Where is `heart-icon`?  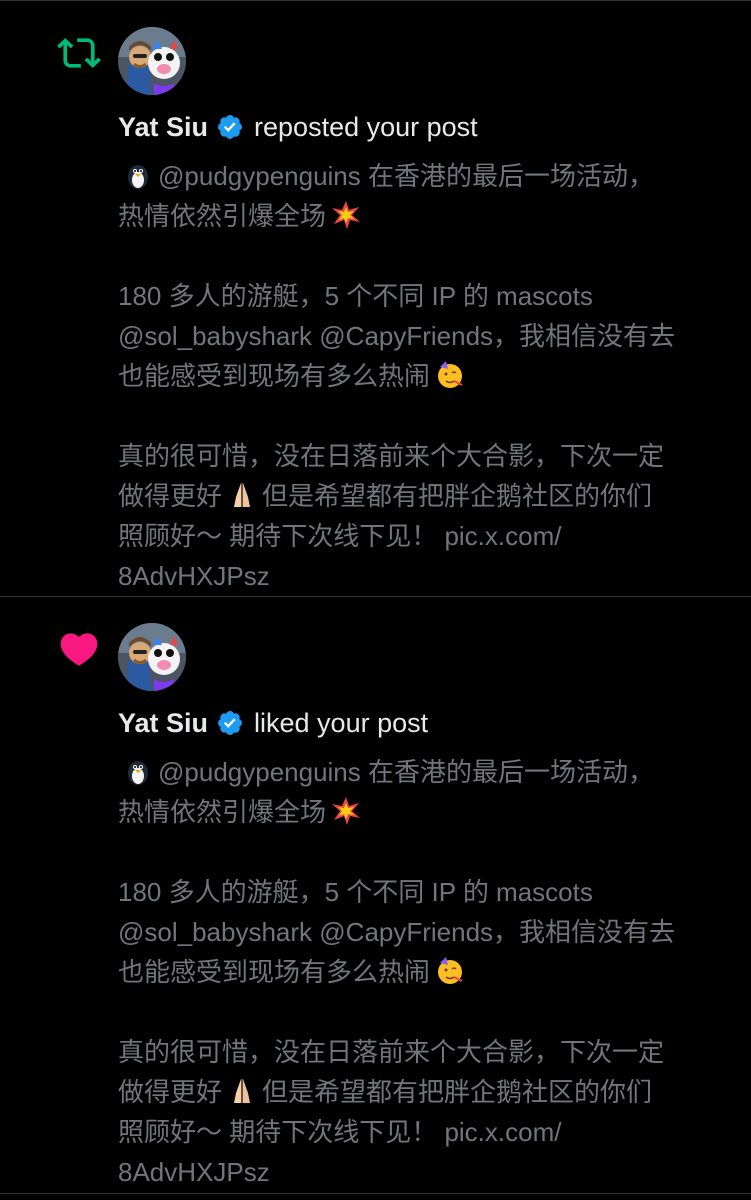 heart-icon is located at coordinates (79, 649).